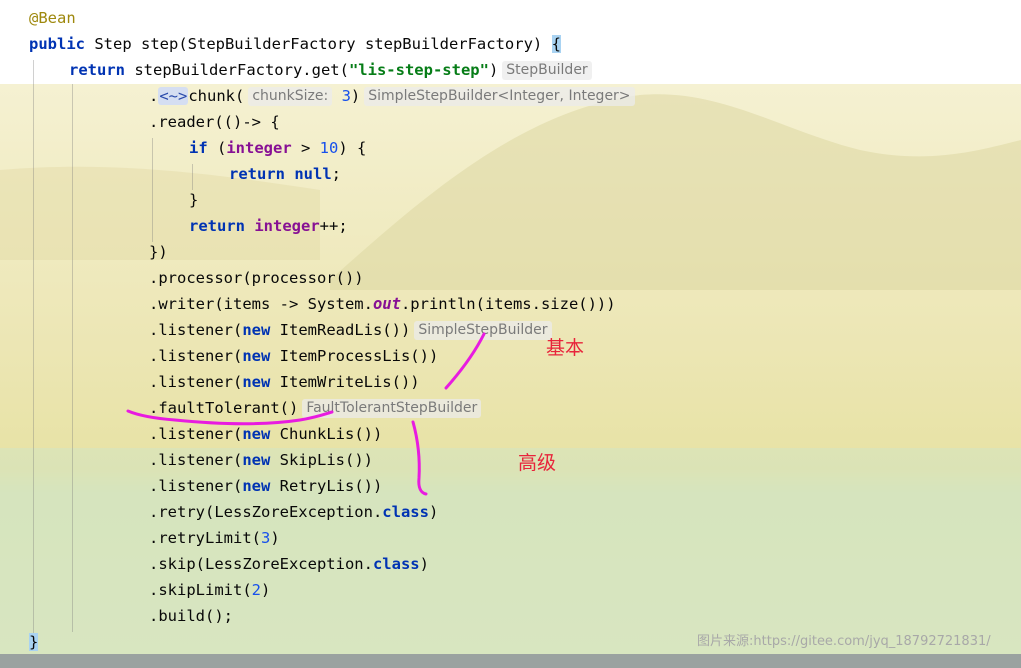  What do you see at coordinates (284, 382) in the screenshot?
I see `code-line: .listener(new ItemWriteLis())` at bounding box center [284, 382].